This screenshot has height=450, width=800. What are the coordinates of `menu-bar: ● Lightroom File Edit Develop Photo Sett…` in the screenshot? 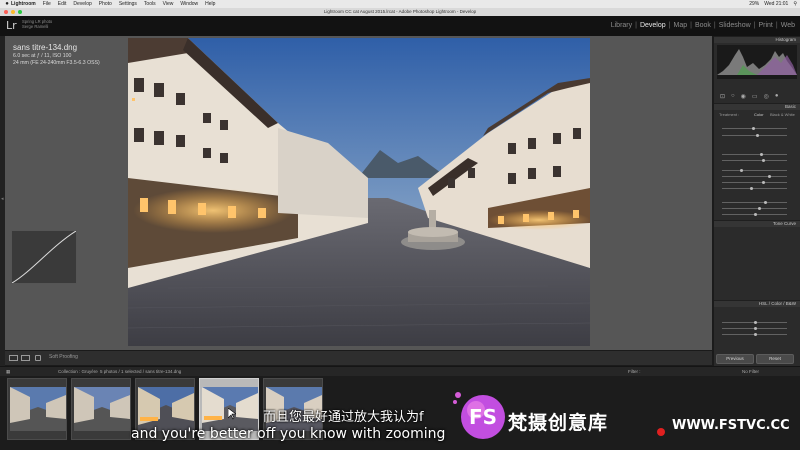 It's located at (400, 4).